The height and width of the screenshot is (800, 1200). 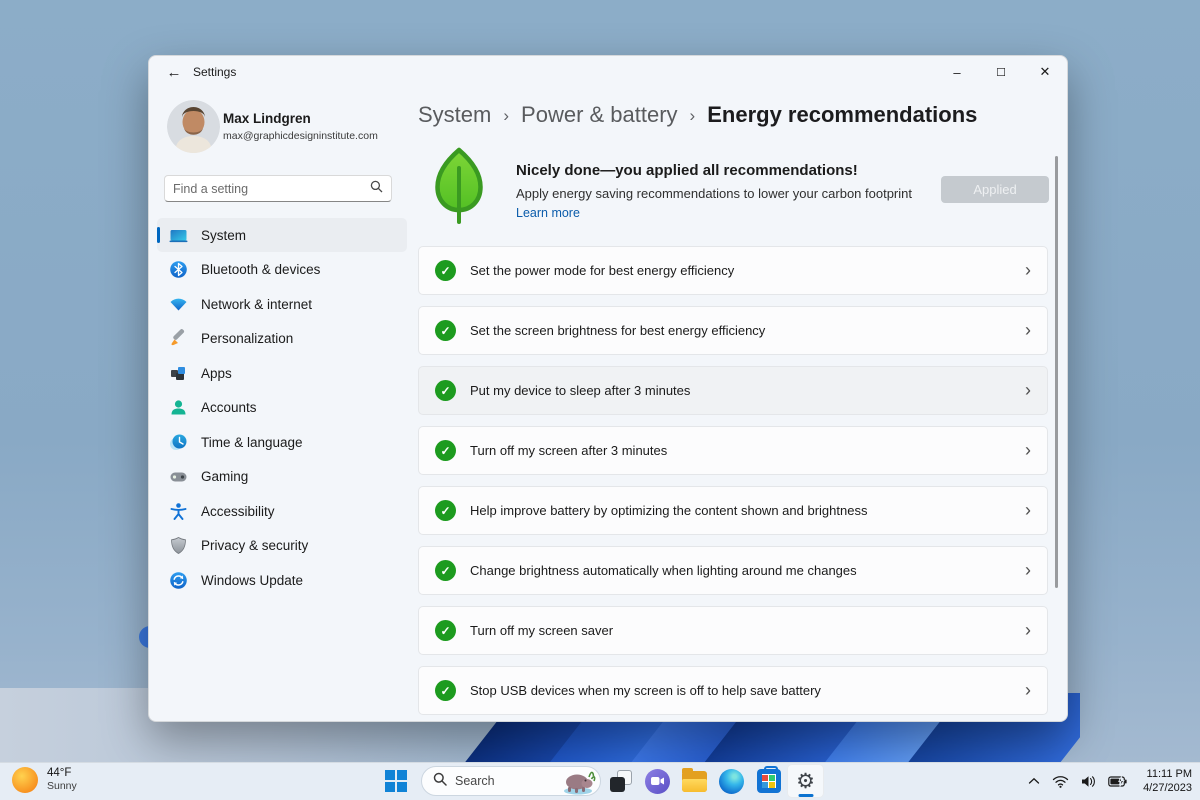 I want to click on start-button, so click(x=396, y=781).